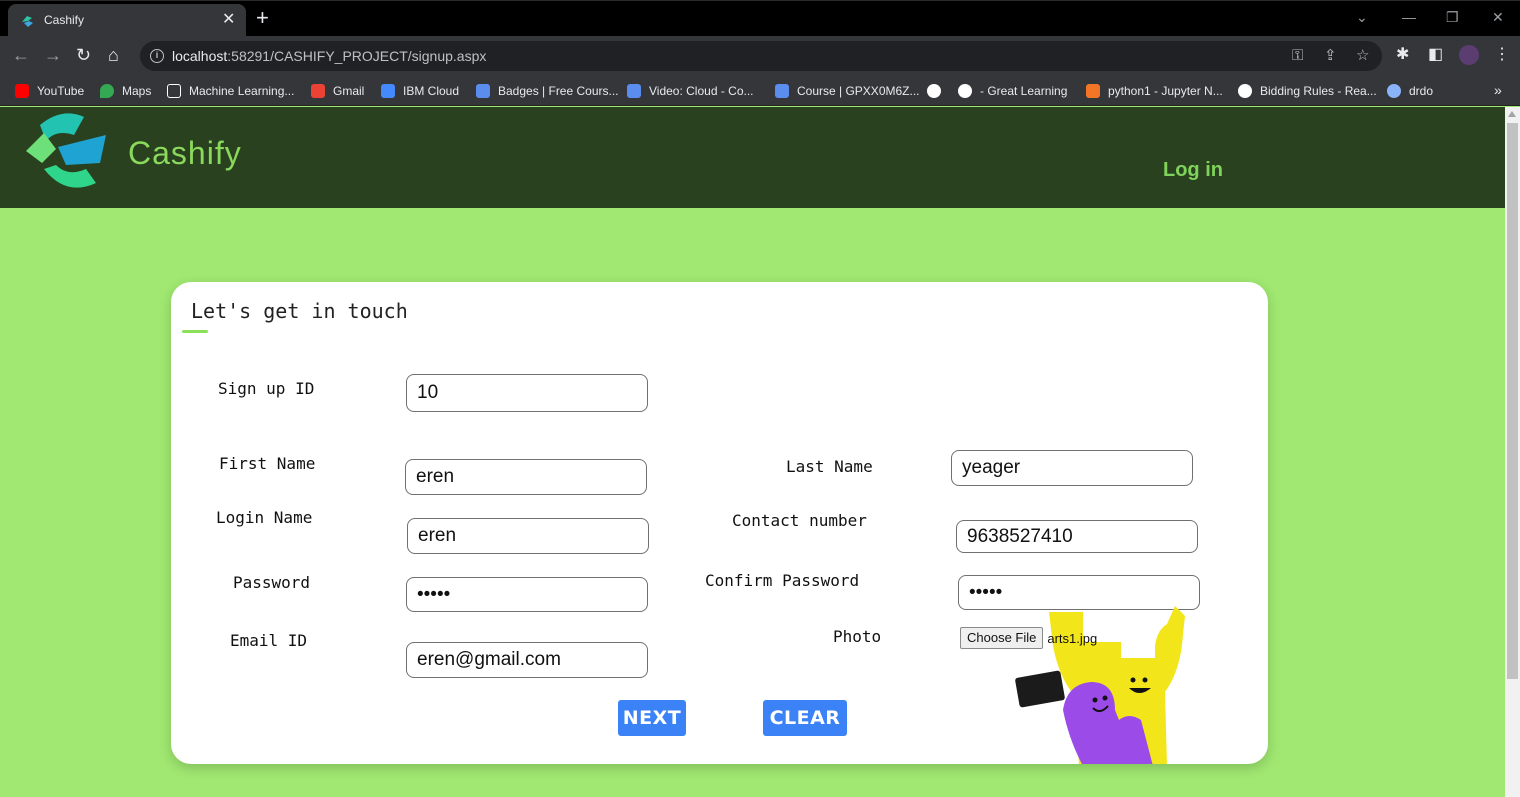  Describe the element at coordinates (782, 580) in the screenshot. I see `confirm-password-label: Confirm Password` at that location.